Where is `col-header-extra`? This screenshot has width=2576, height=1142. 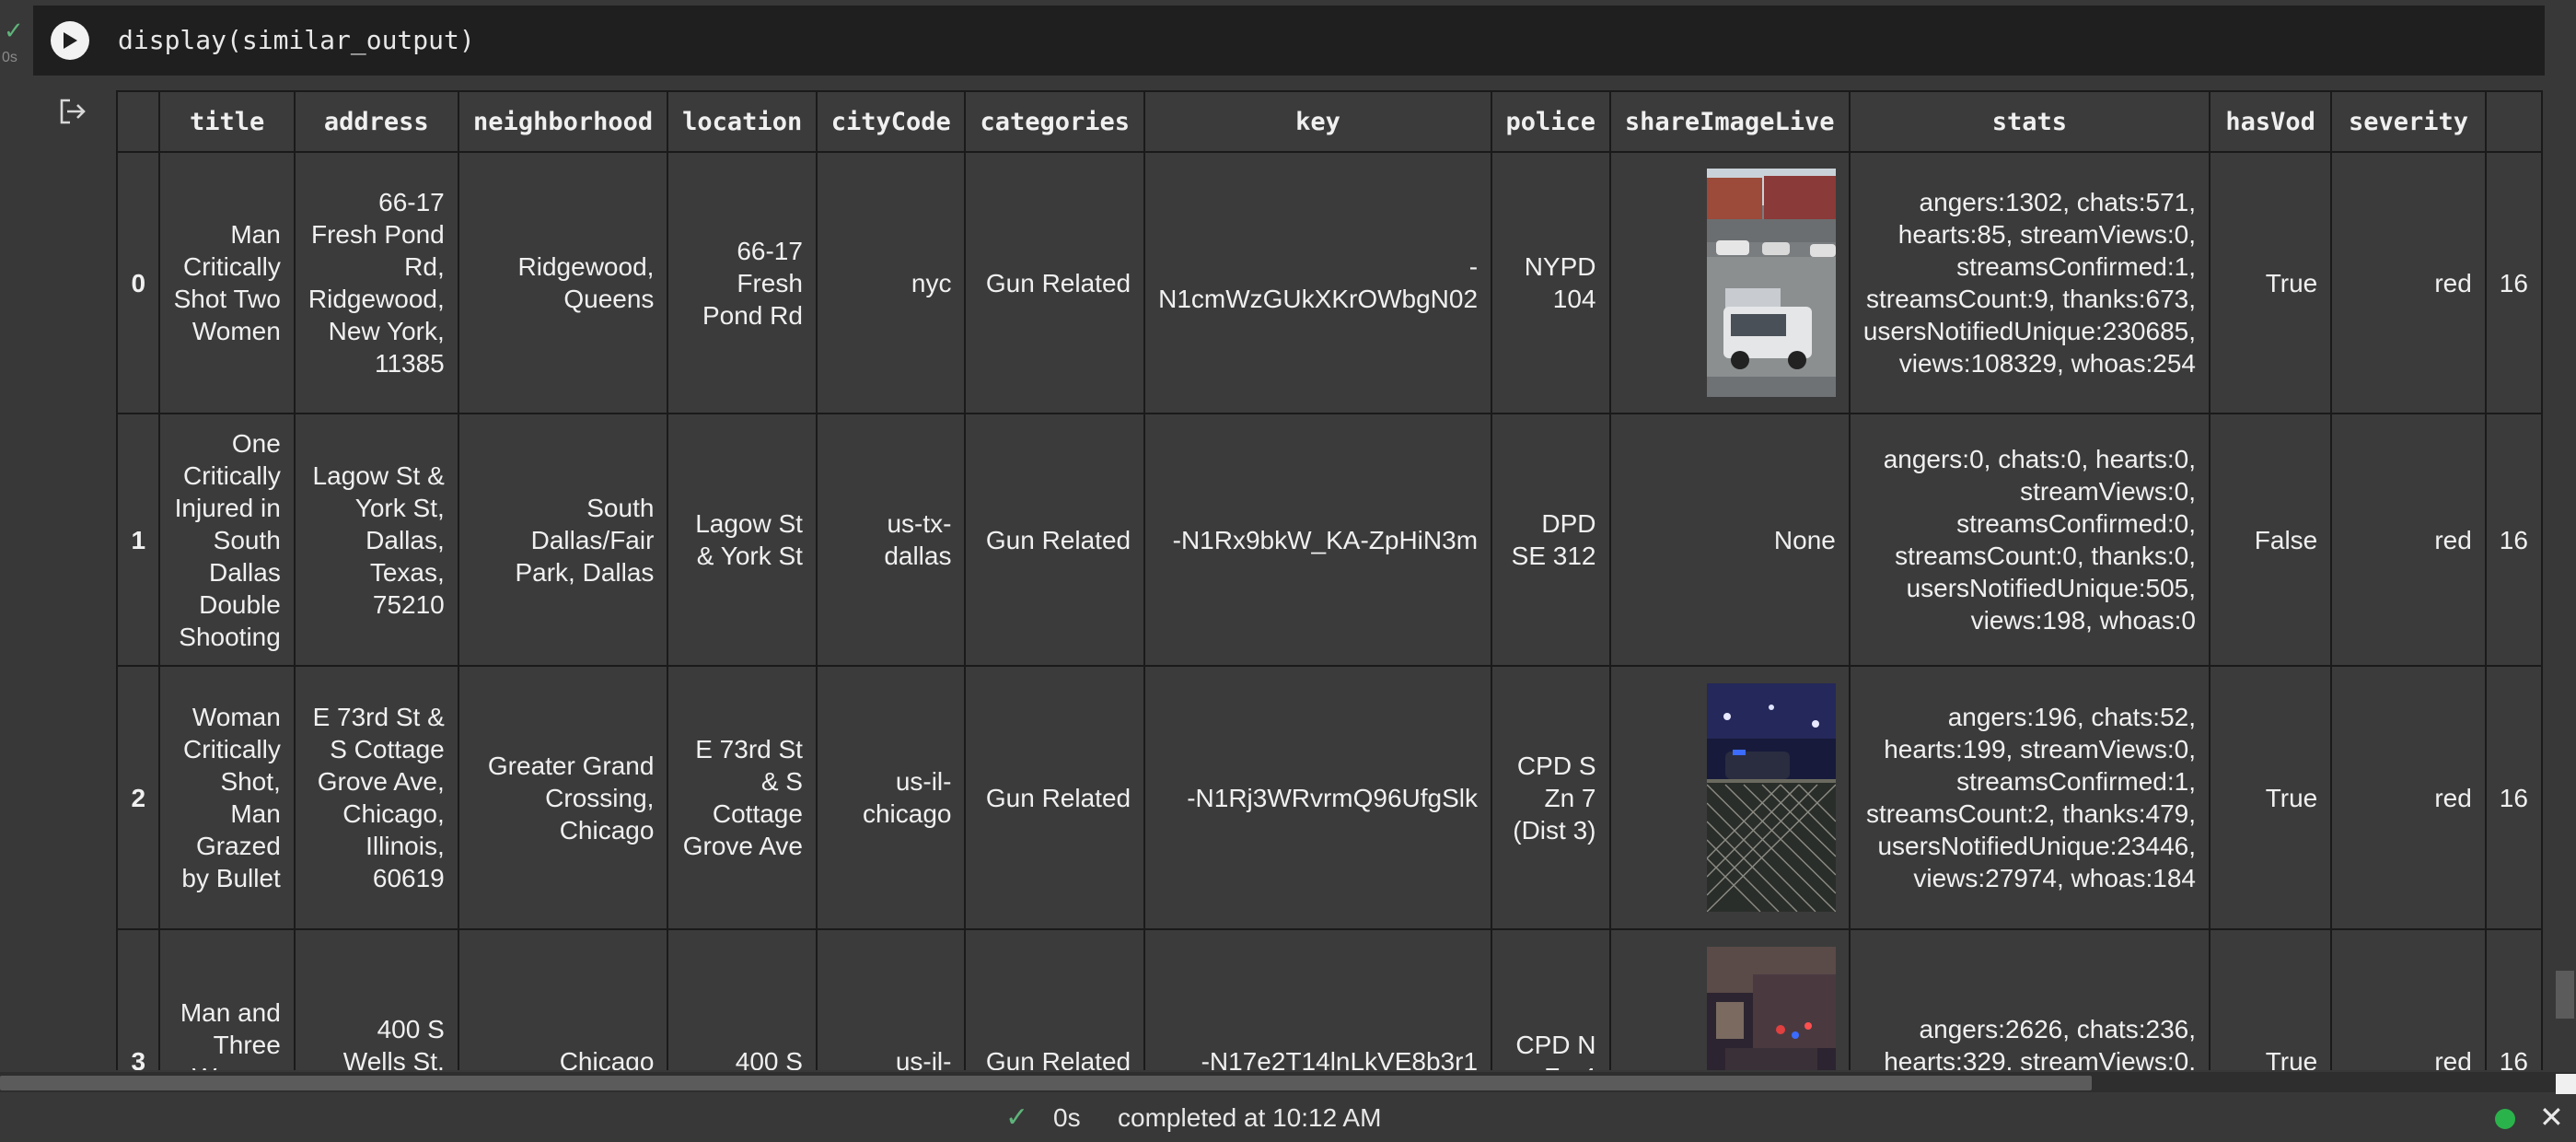
col-header-extra is located at coordinates (2513, 122).